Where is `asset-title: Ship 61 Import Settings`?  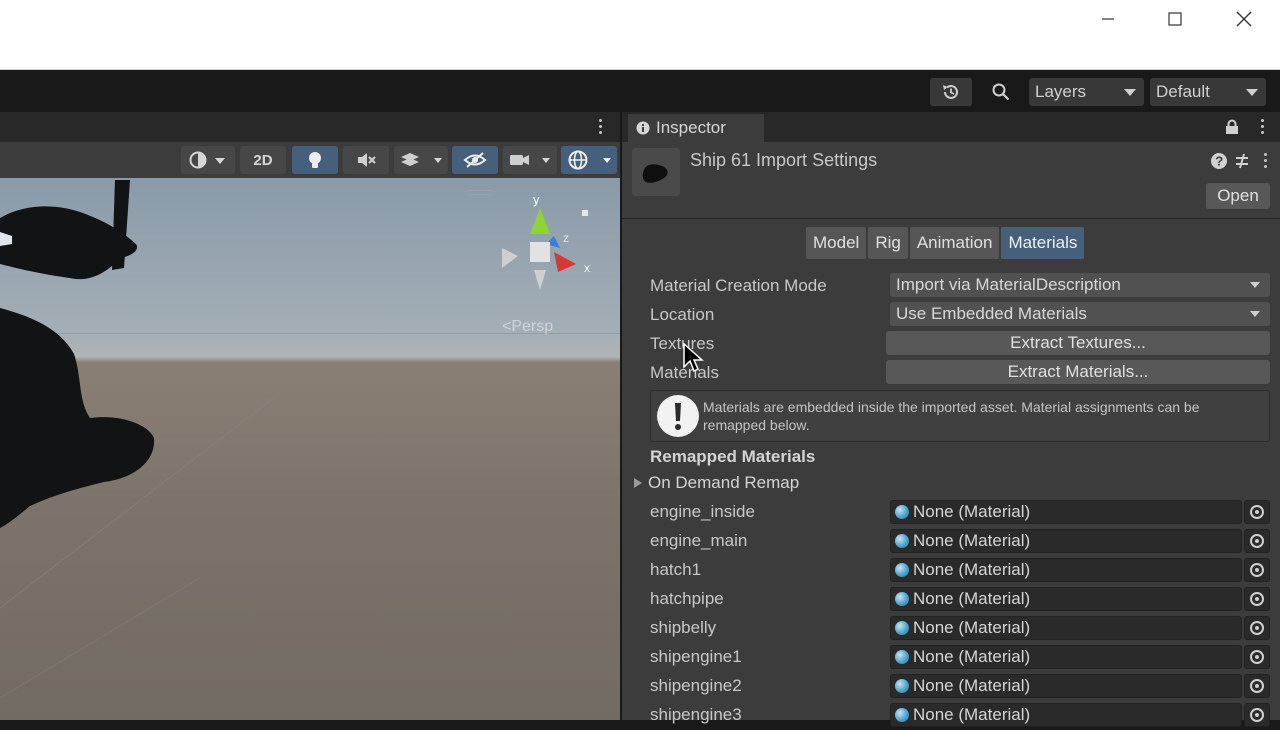 asset-title: Ship 61 Import Settings is located at coordinates (784, 160).